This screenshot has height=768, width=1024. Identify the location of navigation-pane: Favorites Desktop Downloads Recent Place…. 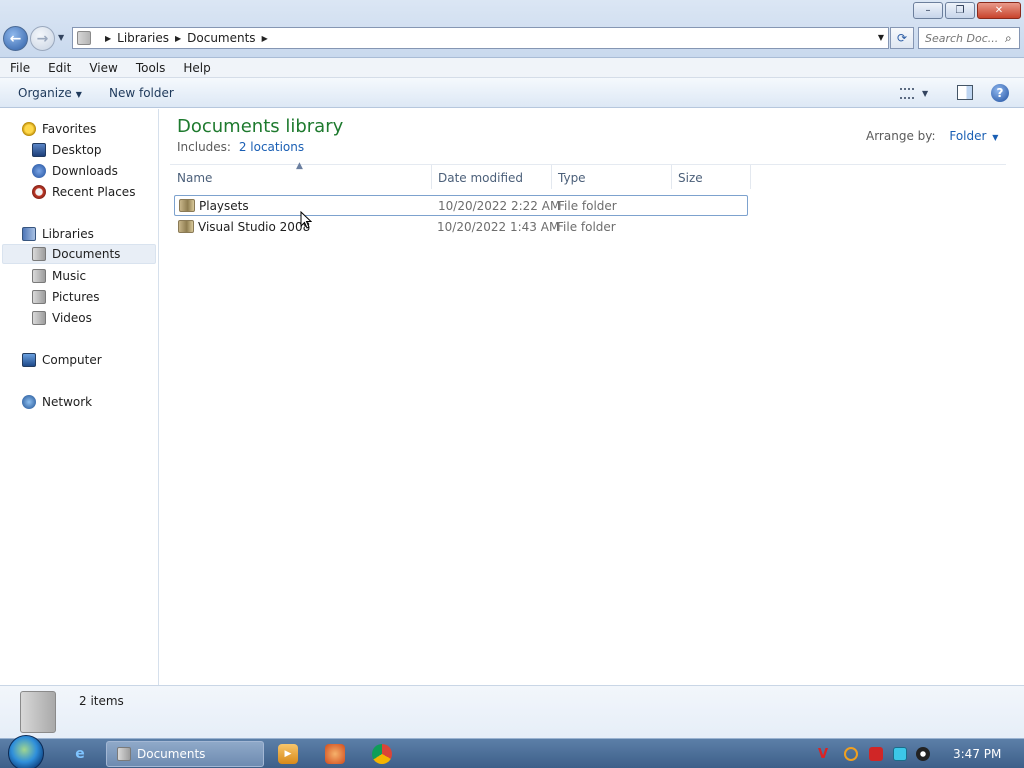
(79, 397).